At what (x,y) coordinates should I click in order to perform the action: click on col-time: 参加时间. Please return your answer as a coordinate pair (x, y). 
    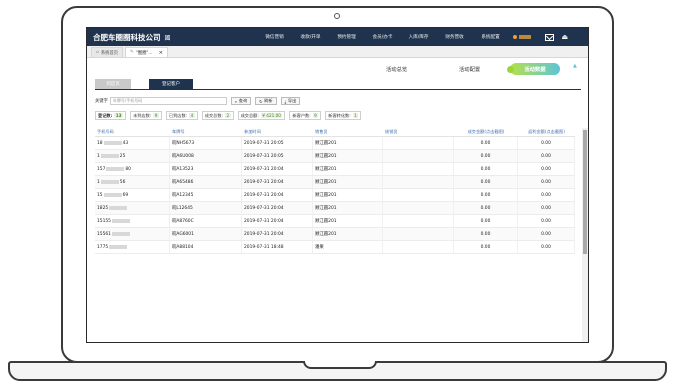
    Looking at the image, I should click on (277, 131).